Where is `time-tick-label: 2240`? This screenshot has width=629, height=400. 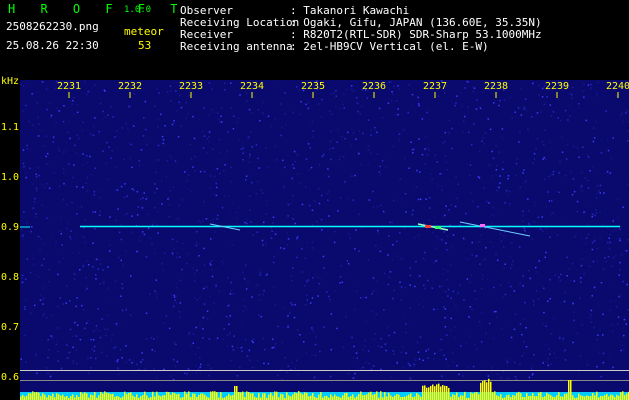
time-tick-label: 2240 is located at coordinates (617, 86).